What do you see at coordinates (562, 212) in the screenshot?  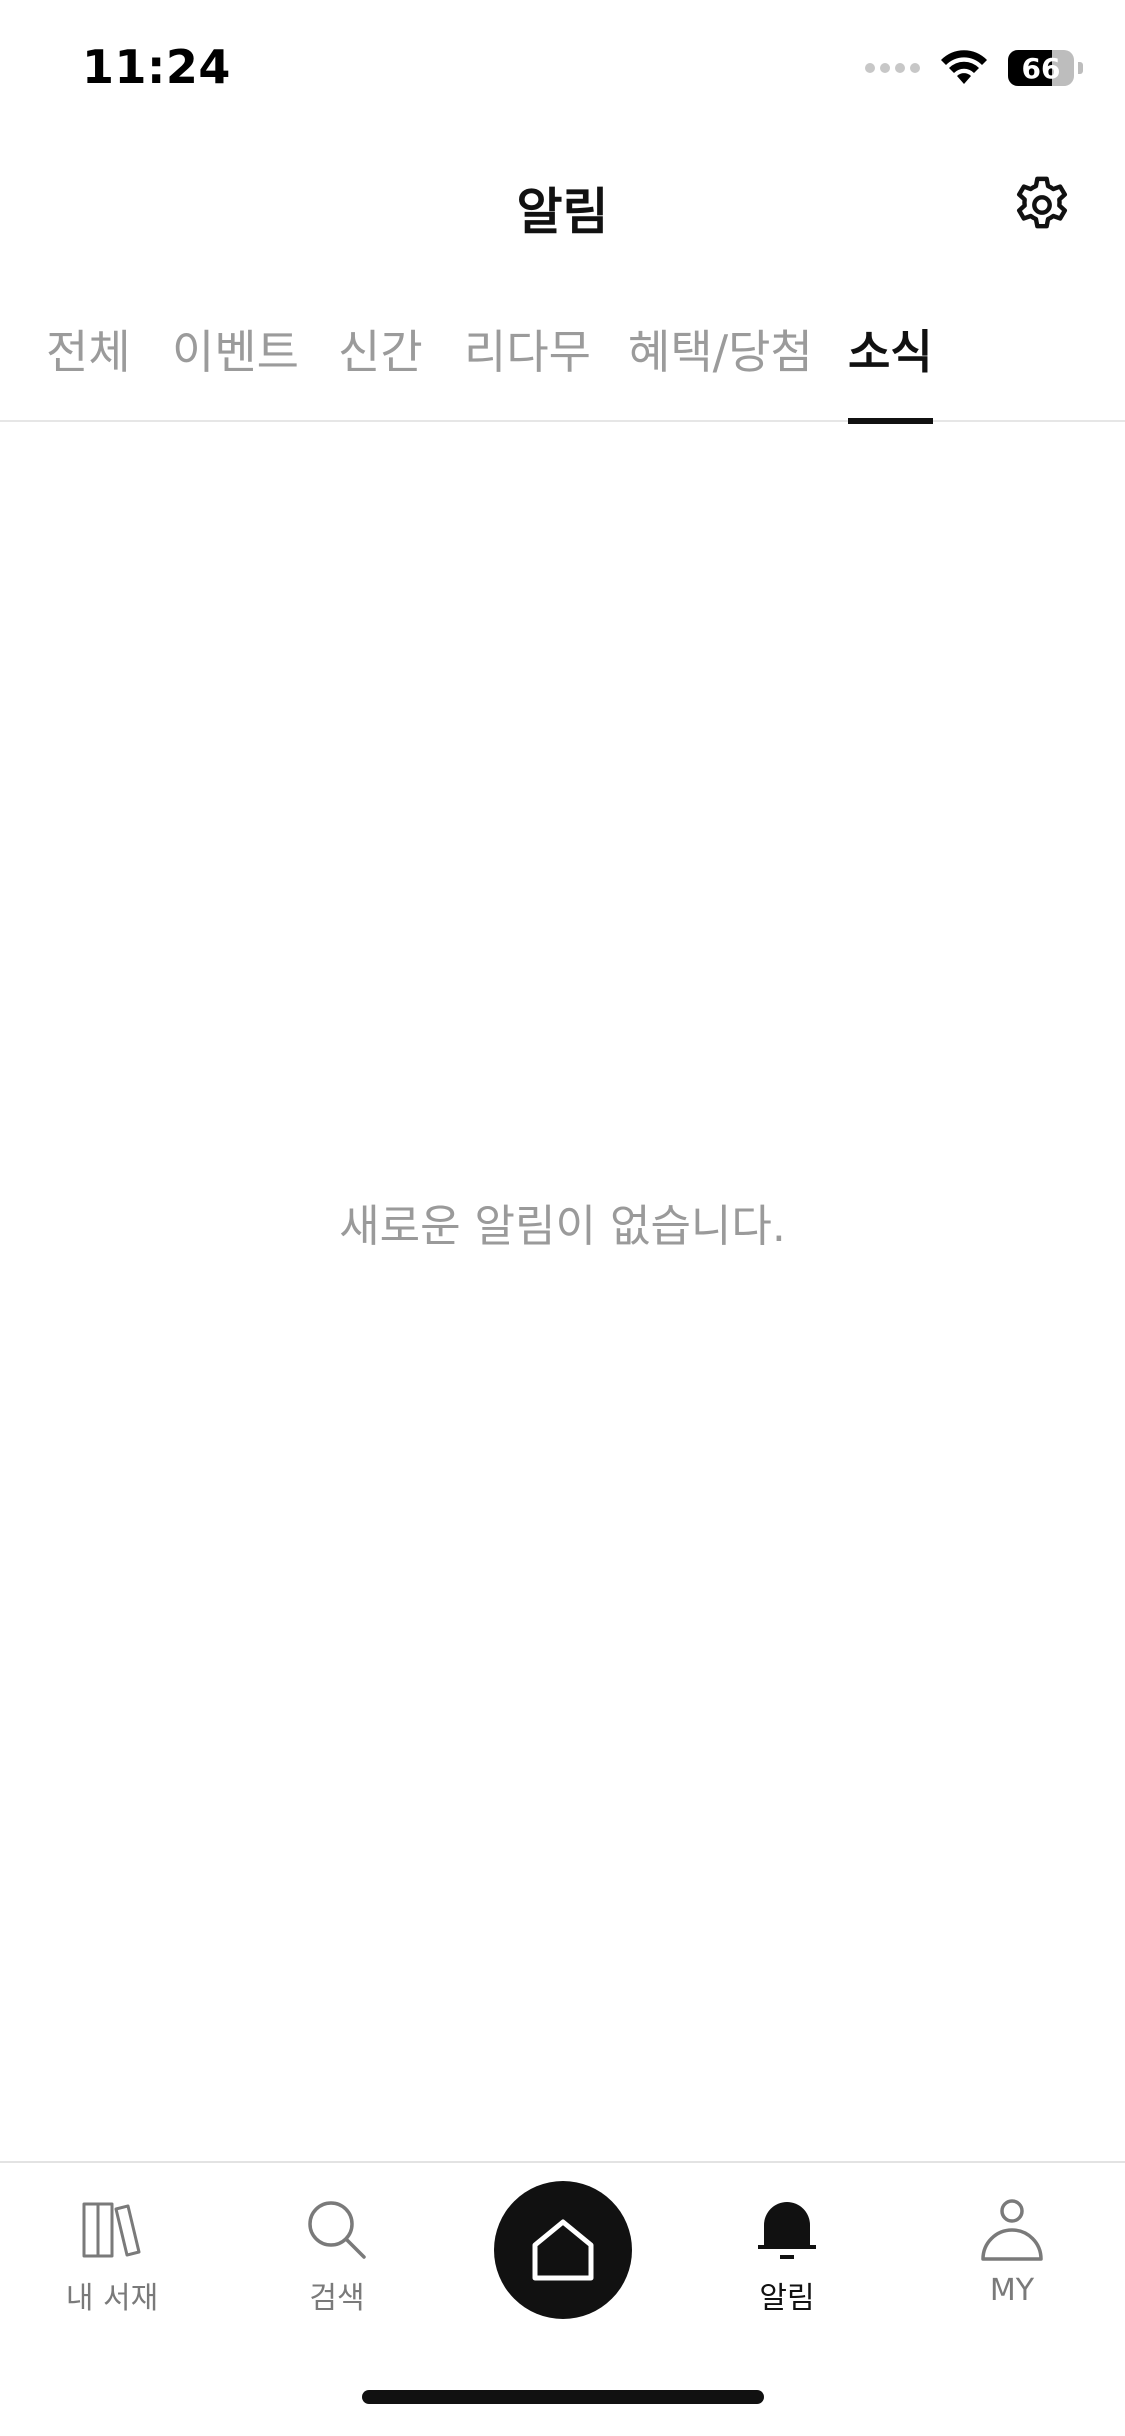 I see `page-title: 알림` at bounding box center [562, 212].